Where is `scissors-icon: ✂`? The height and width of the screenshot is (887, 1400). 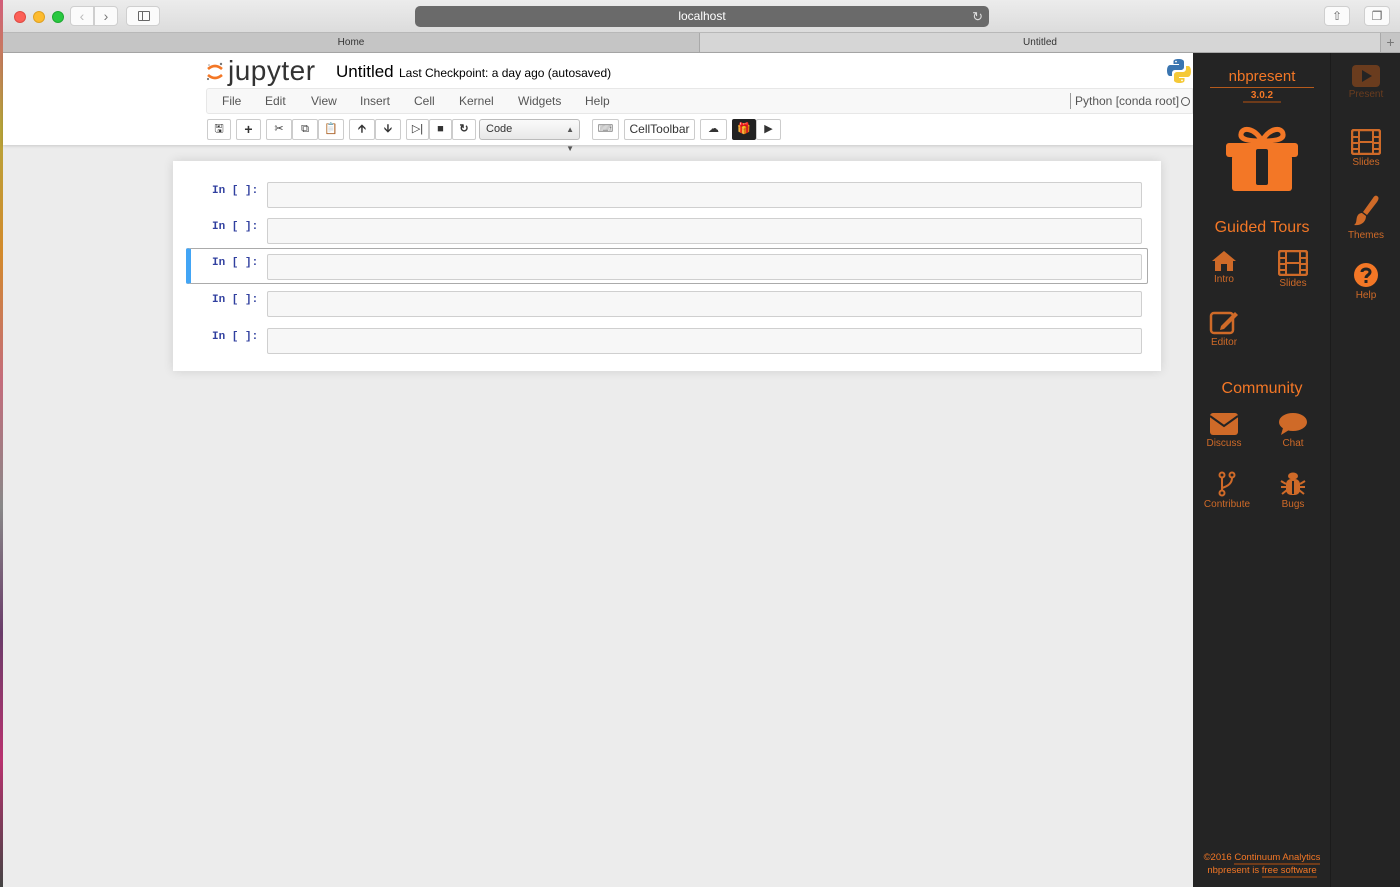 scissors-icon: ✂ is located at coordinates (279, 129).